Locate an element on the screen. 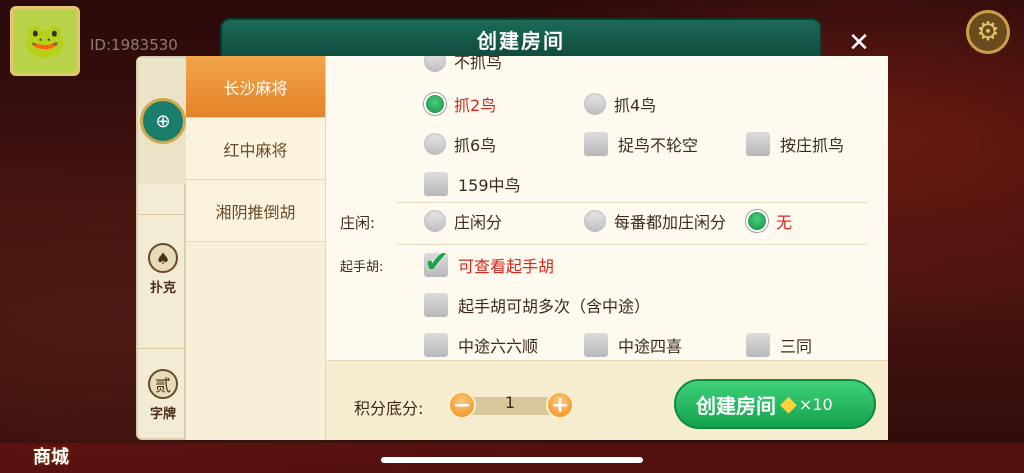 The height and width of the screenshot is (473, 1024). radio-dealer-none: 无 is located at coordinates (769, 221).